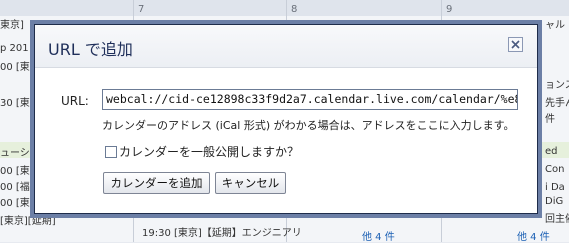  What do you see at coordinates (557, 219) in the screenshot?
I see `calendar-event-row: 回主催` at bounding box center [557, 219].